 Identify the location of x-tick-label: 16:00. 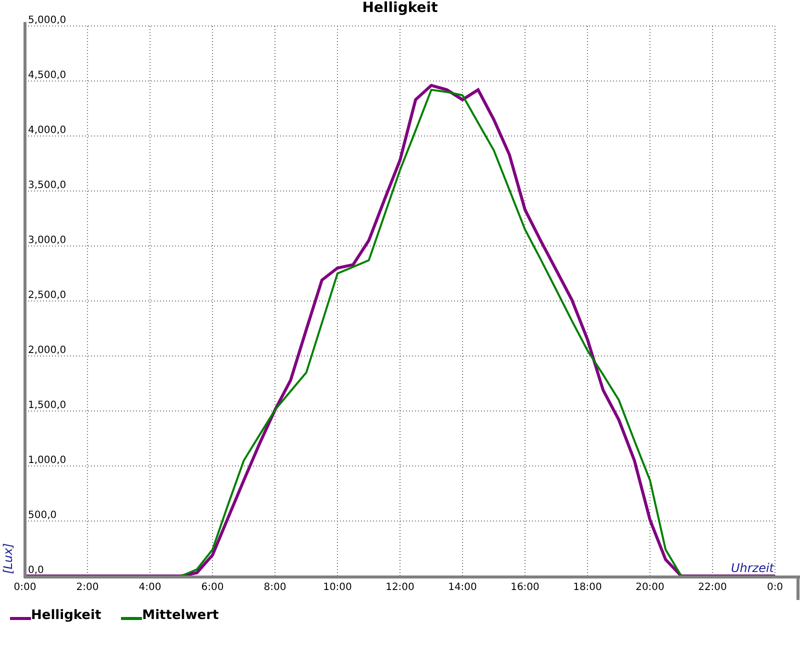
(525, 587).